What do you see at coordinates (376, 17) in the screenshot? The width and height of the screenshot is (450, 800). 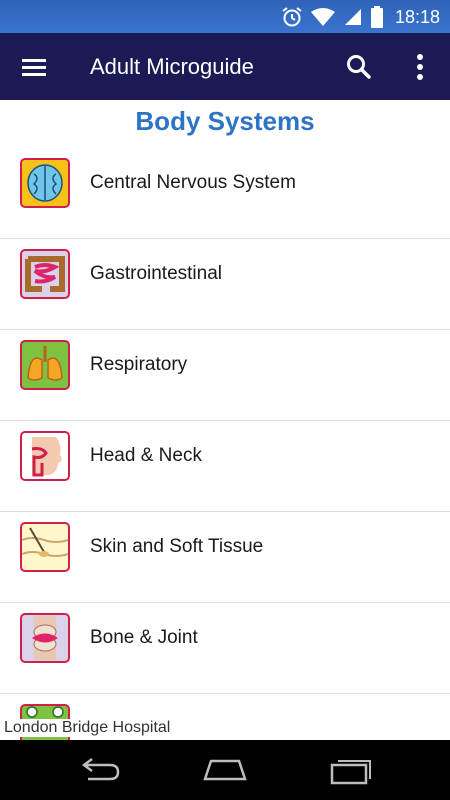 I see `battery-icon` at bounding box center [376, 17].